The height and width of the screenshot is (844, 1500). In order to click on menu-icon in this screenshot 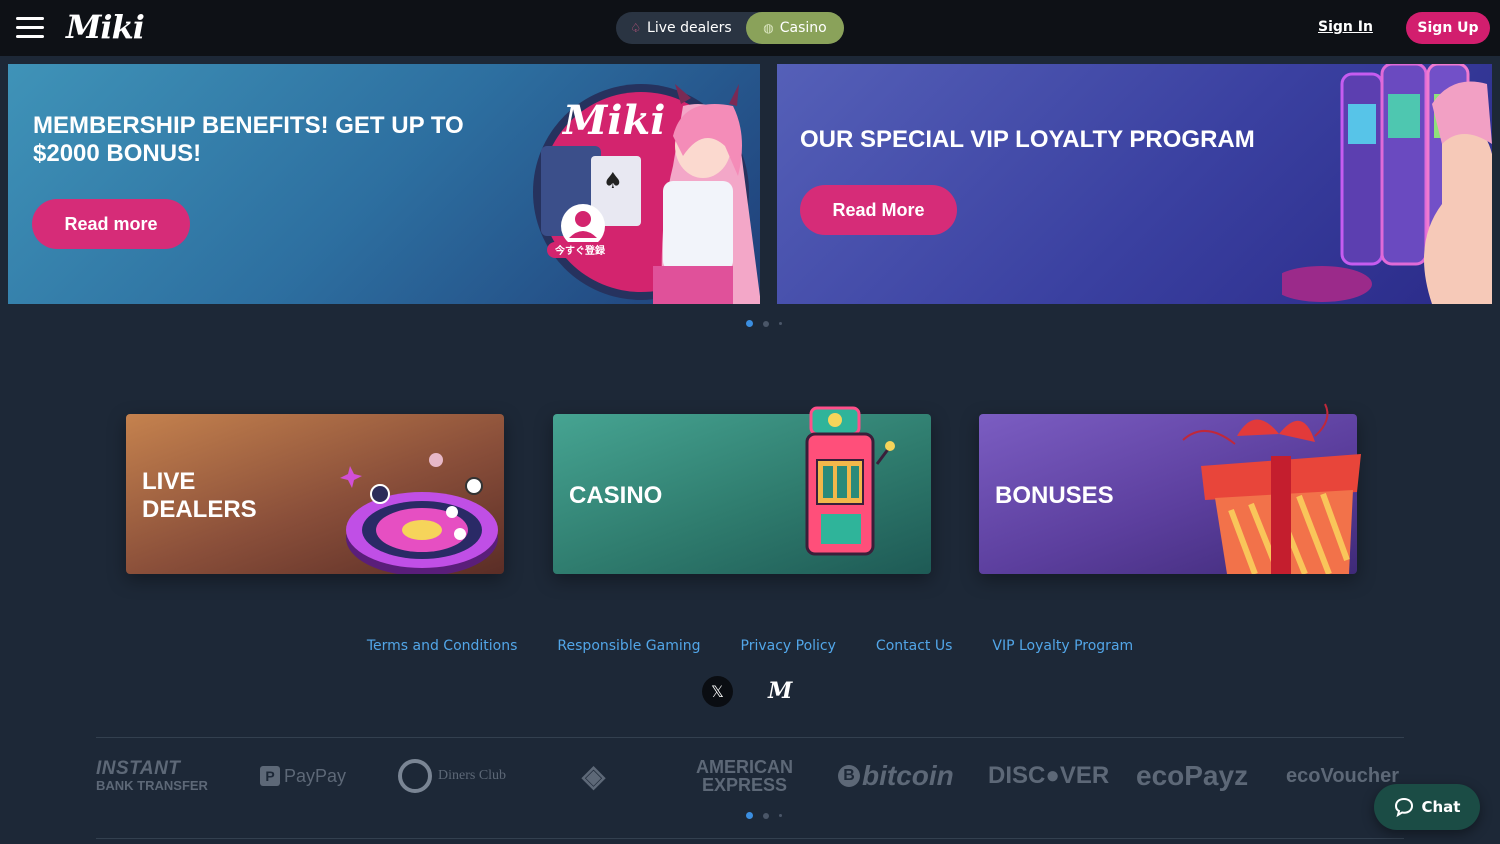, I will do `click(30, 28)`.